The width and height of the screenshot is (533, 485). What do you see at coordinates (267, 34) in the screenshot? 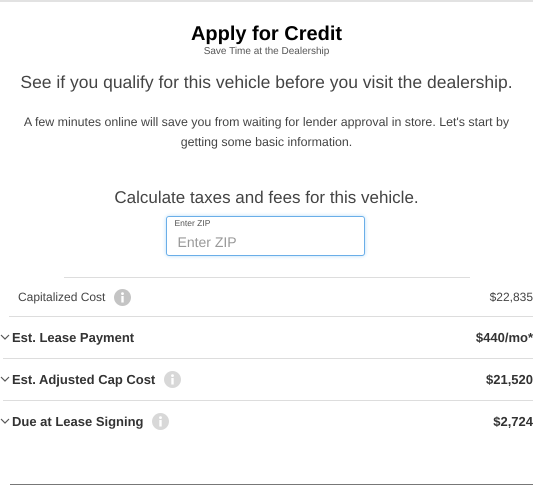
I see `page-title: Apply for Credit` at bounding box center [267, 34].